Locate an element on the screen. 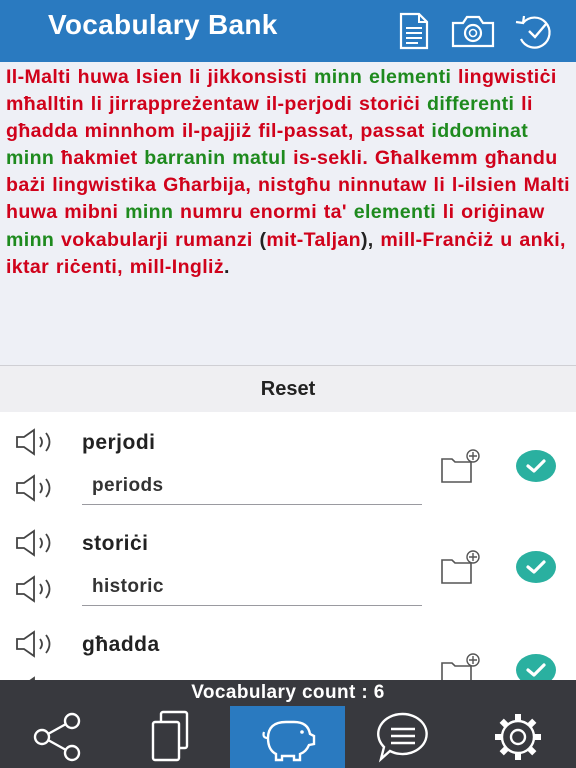  chat-icon is located at coordinates (402, 737).